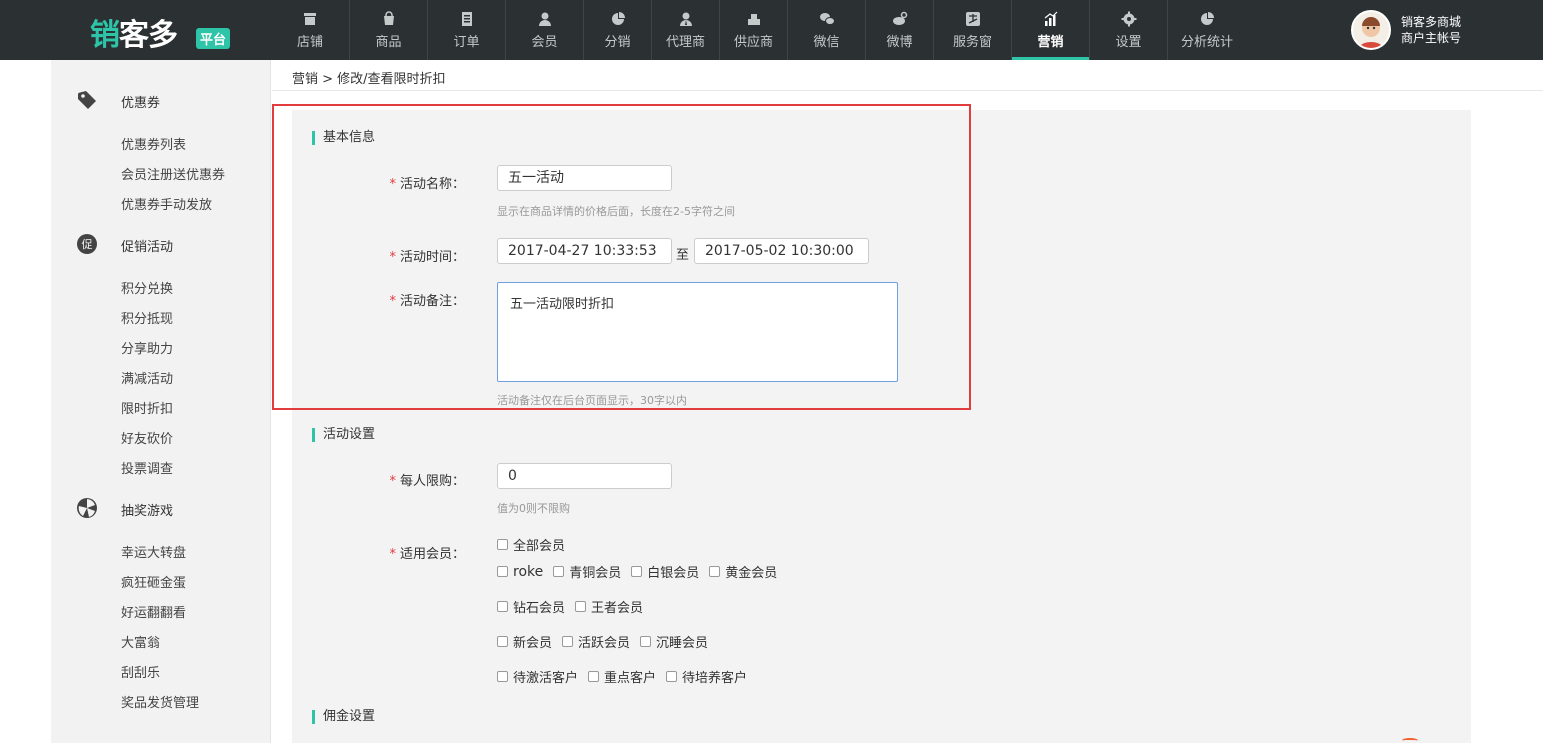  I want to click on sidebar-item-bargain: 好友砍价, so click(147, 437).